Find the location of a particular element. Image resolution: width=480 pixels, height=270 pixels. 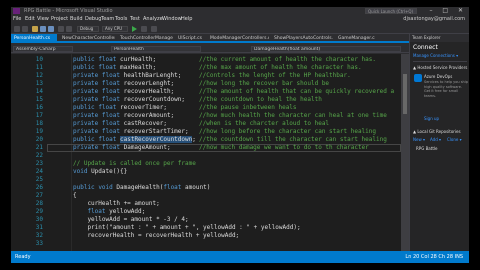

code-line: 27 { is located at coordinates (206, 196).